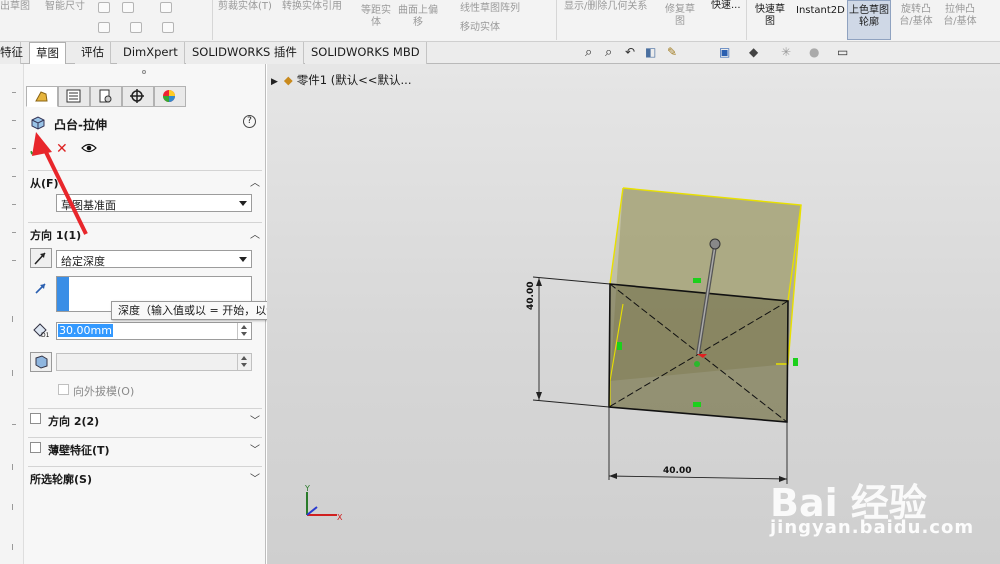 The height and width of the screenshot is (564, 1000). Describe the element at coordinates (128, 7) in the screenshot. I see `rectangle-icon` at that location.